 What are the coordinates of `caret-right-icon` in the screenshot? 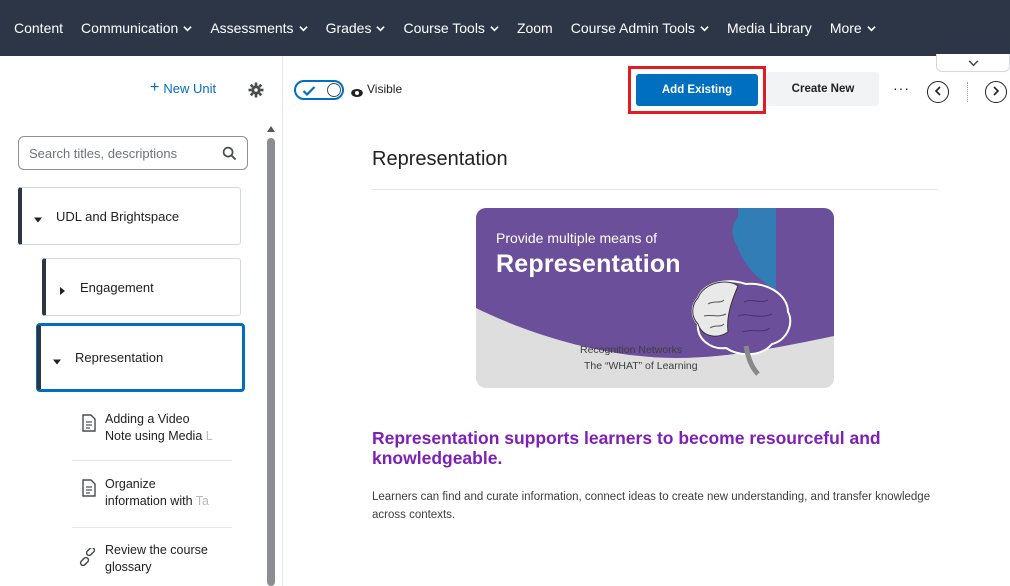 It's located at (62, 289).